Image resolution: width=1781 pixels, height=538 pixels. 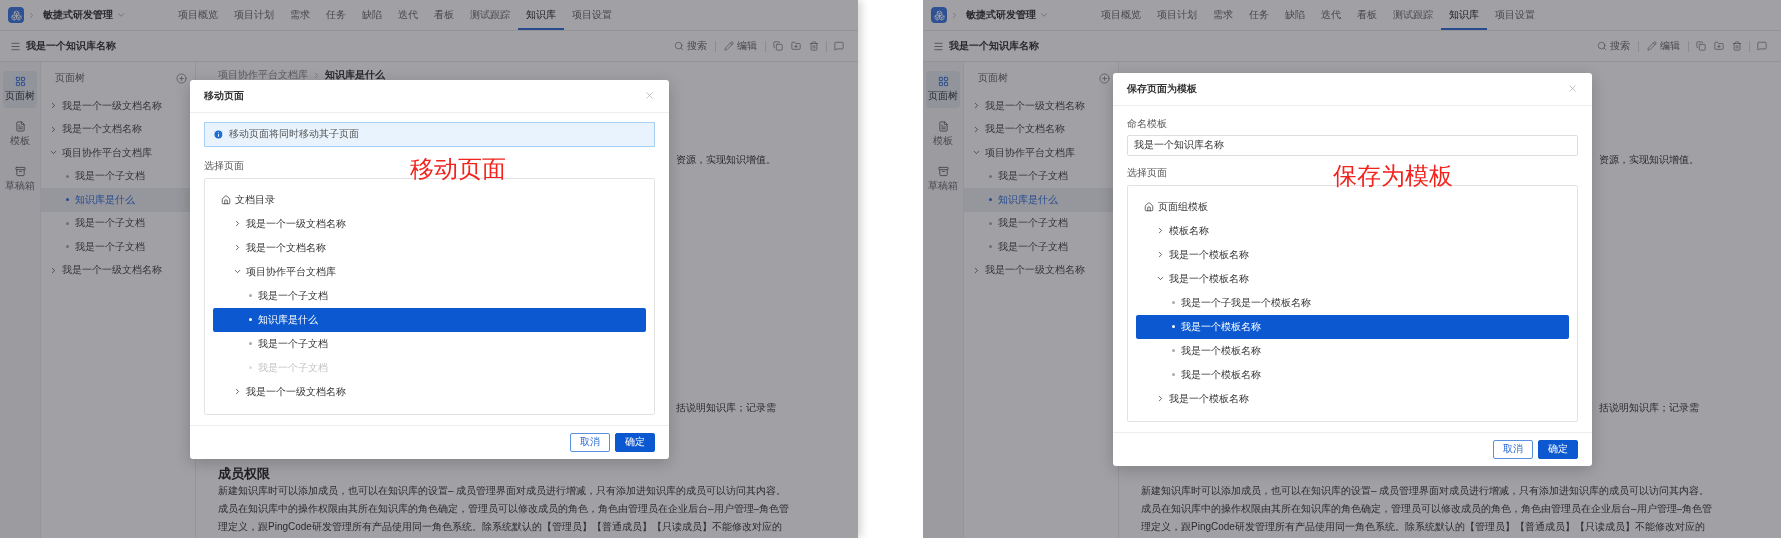 I want to click on annotation-text: 移动页面, so click(x=457, y=168).